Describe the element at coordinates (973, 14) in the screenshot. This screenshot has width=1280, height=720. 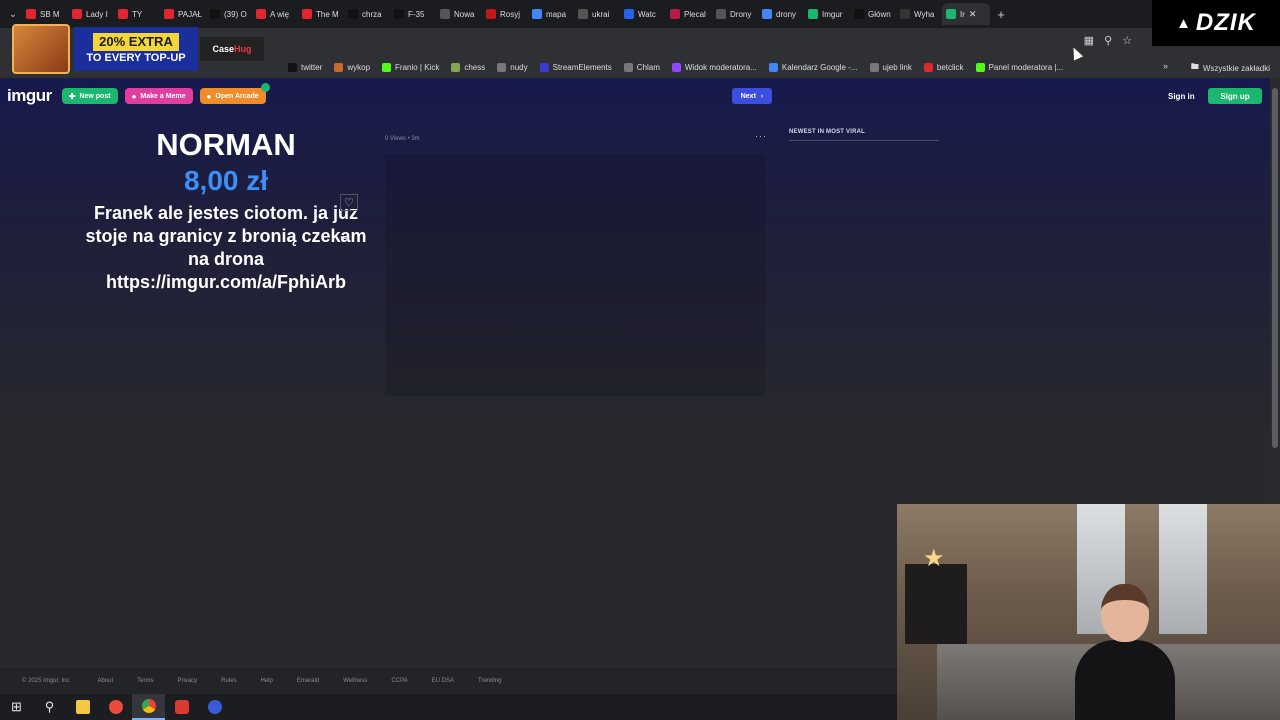
I see `close-tab-icon: ✕` at that location.